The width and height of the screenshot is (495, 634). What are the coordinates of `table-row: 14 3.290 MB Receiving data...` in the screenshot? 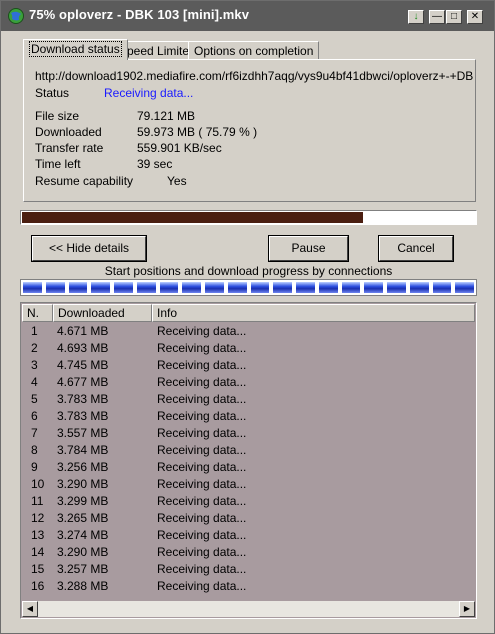 It's located at (248, 552).